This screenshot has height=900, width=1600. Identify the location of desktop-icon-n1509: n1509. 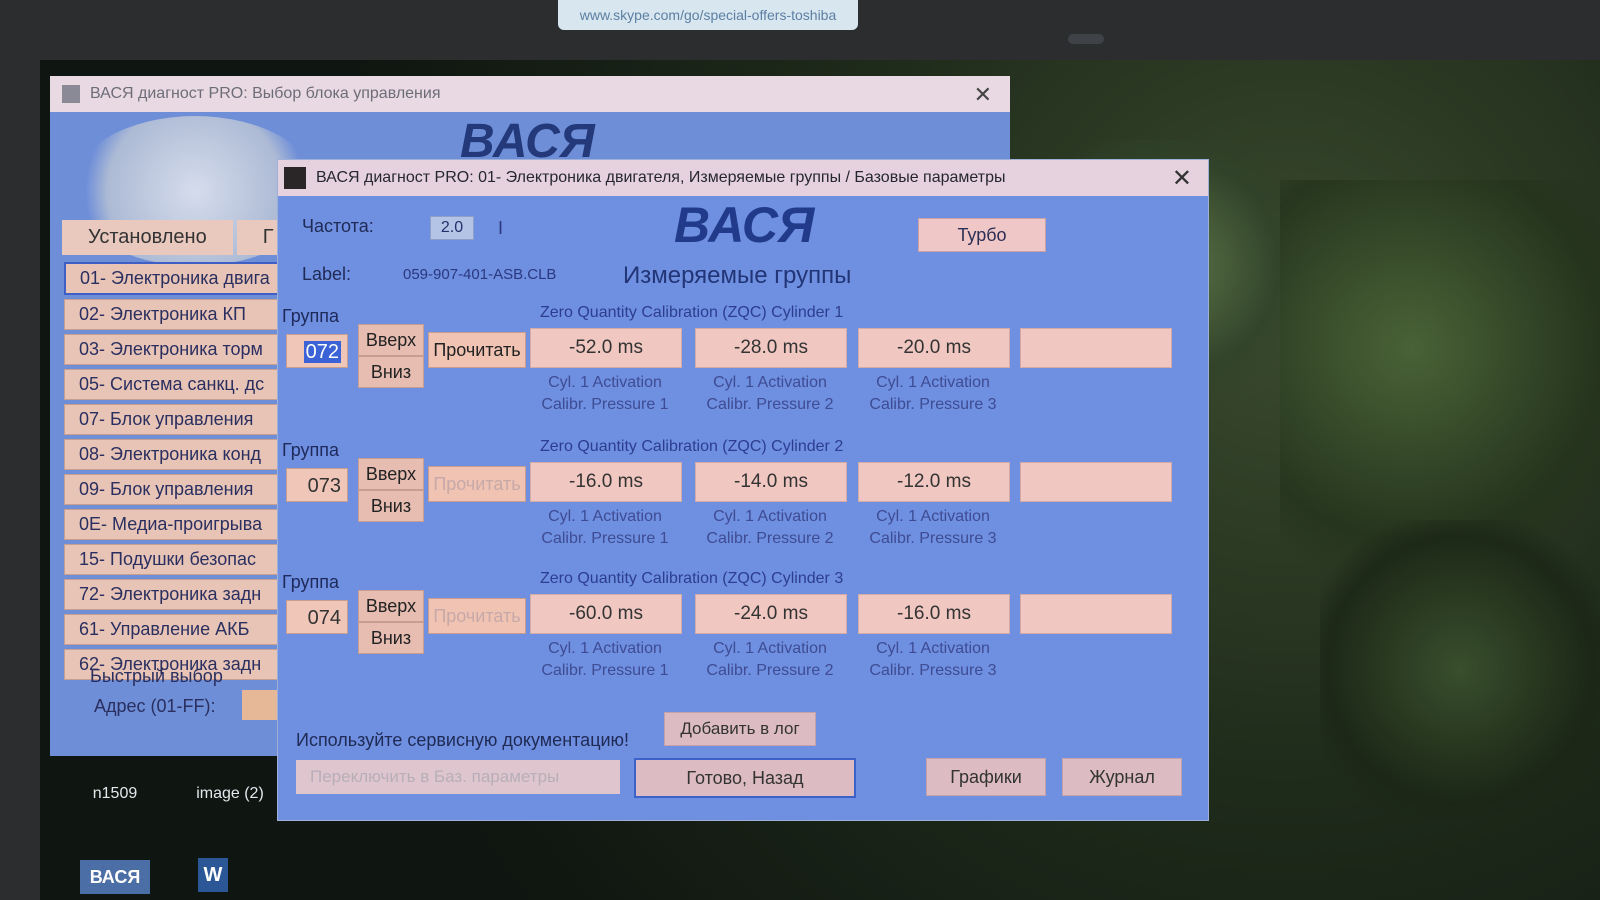
(115, 794).